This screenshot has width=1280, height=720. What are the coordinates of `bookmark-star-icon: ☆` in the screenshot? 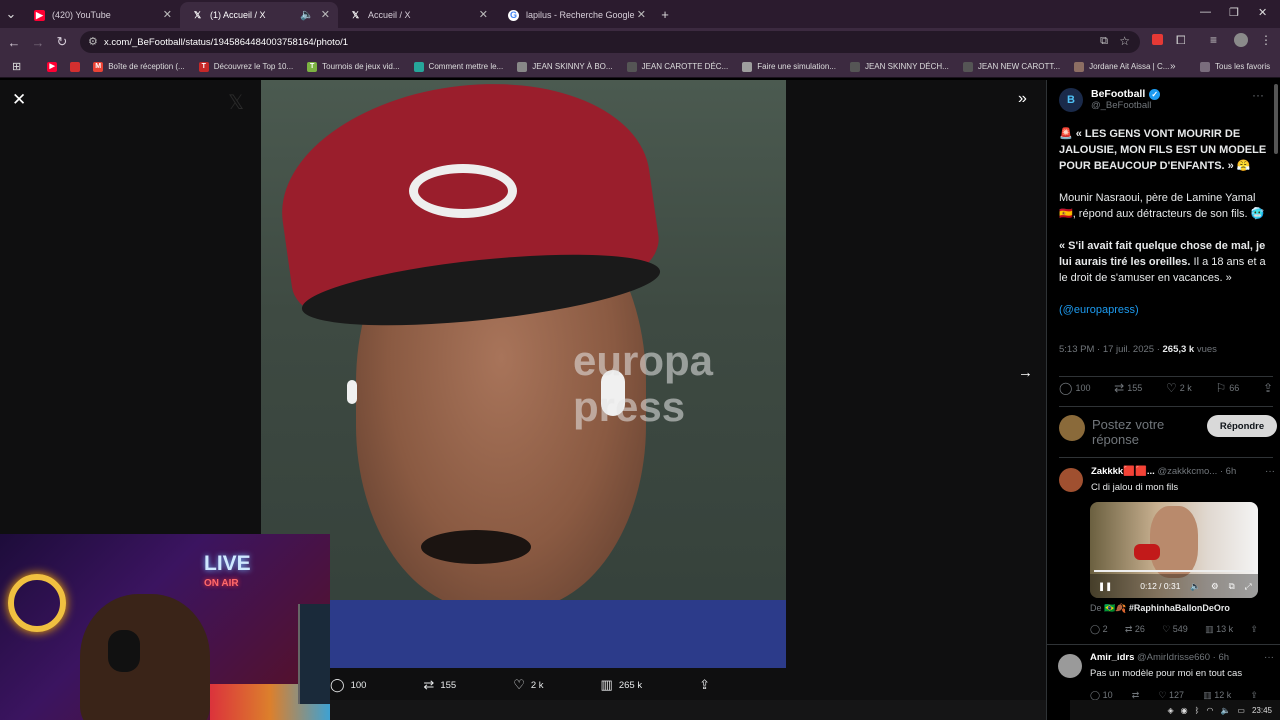 It's located at (1124, 41).